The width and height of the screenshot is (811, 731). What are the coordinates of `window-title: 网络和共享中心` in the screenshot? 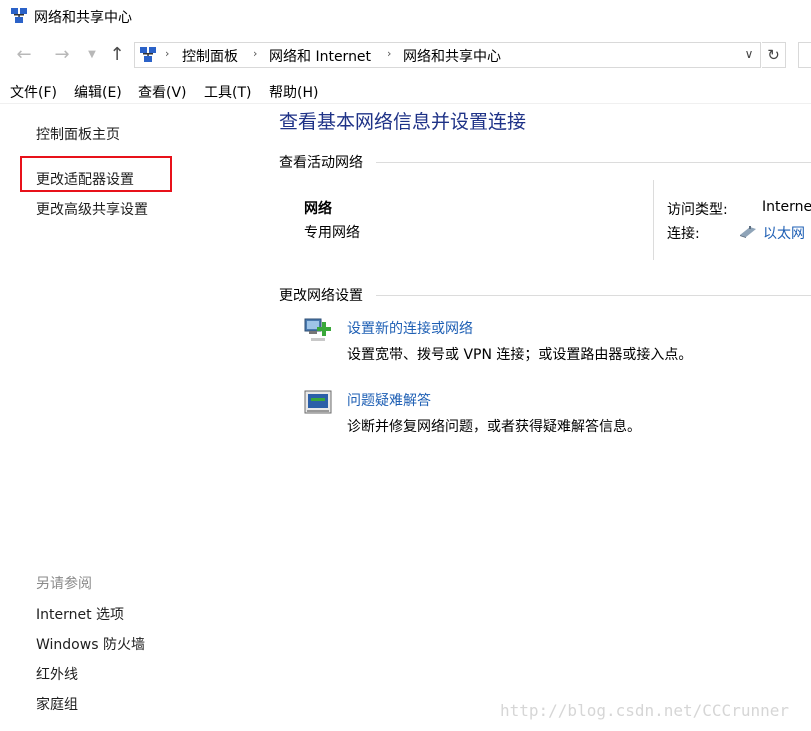 It's located at (83, 18).